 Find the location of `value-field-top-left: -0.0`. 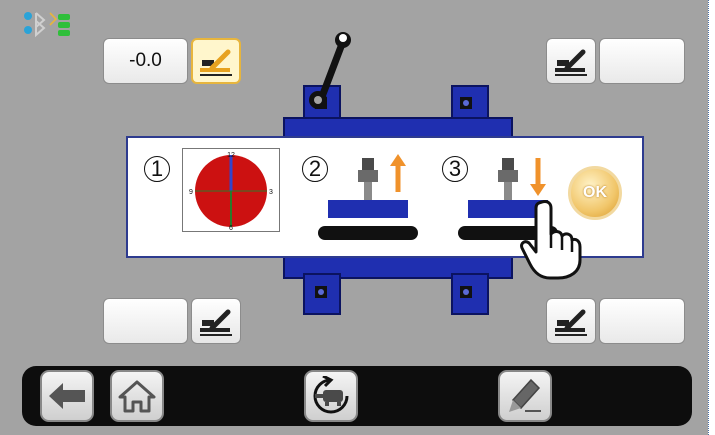

value-field-top-left: -0.0 is located at coordinates (145, 61).